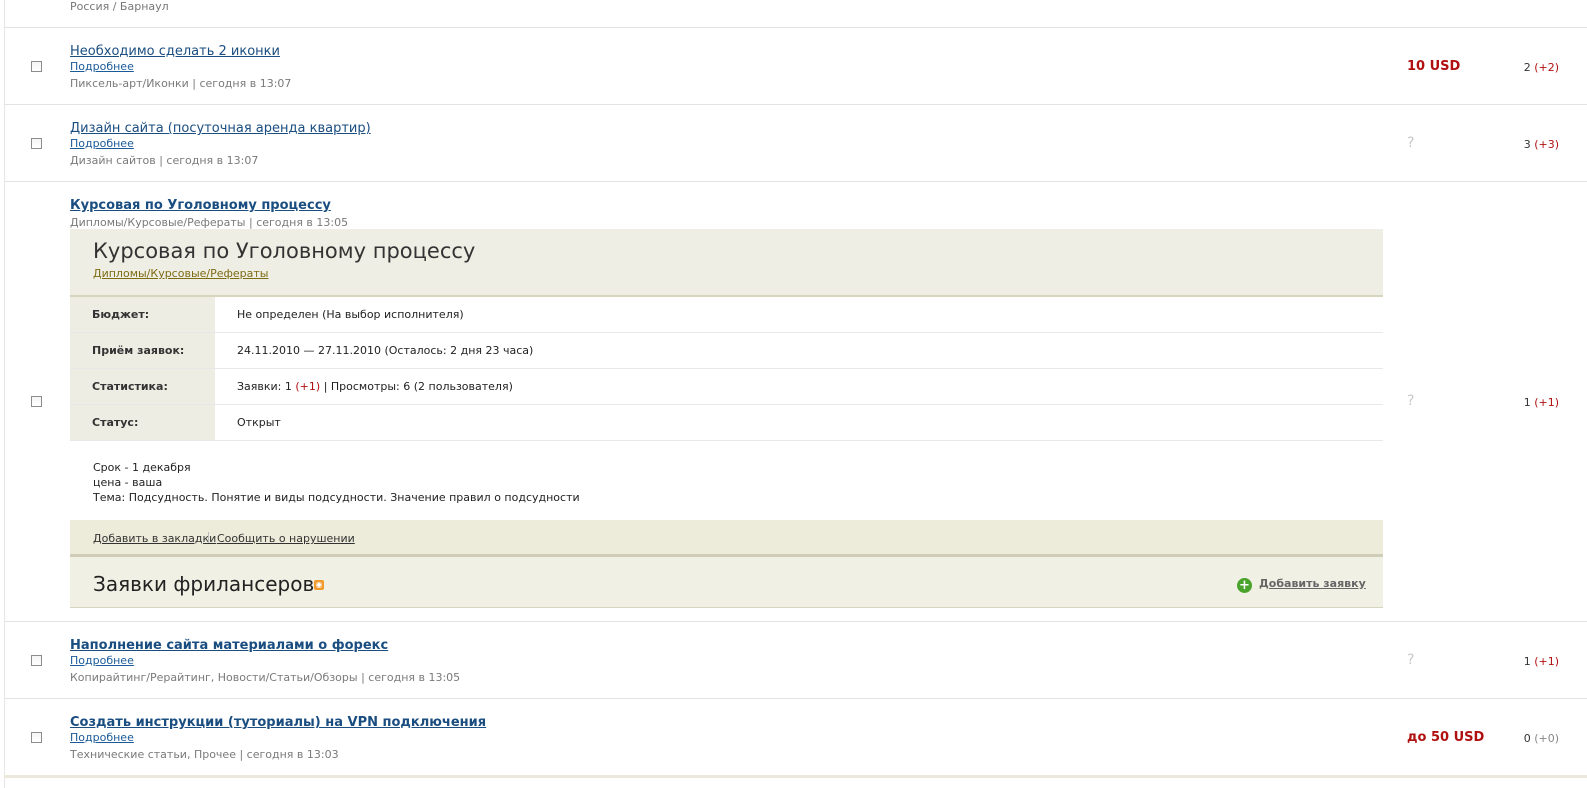 Image resolution: width=1587 pixels, height=788 pixels. What do you see at coordinates (138, 350) in the screenshot?
I see `label-text: Приём заявок:` at bounding box center [138, 350].